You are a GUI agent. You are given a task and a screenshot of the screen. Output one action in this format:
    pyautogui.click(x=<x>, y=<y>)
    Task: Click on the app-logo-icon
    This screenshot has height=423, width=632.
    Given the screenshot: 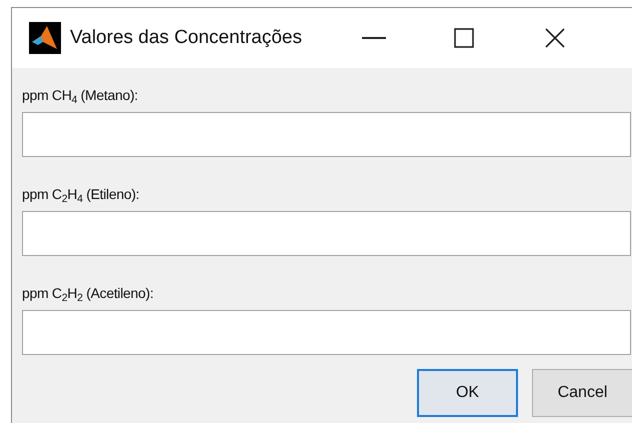 What is the action you would take?
    pyautogui.click(x=45, y=38)
    